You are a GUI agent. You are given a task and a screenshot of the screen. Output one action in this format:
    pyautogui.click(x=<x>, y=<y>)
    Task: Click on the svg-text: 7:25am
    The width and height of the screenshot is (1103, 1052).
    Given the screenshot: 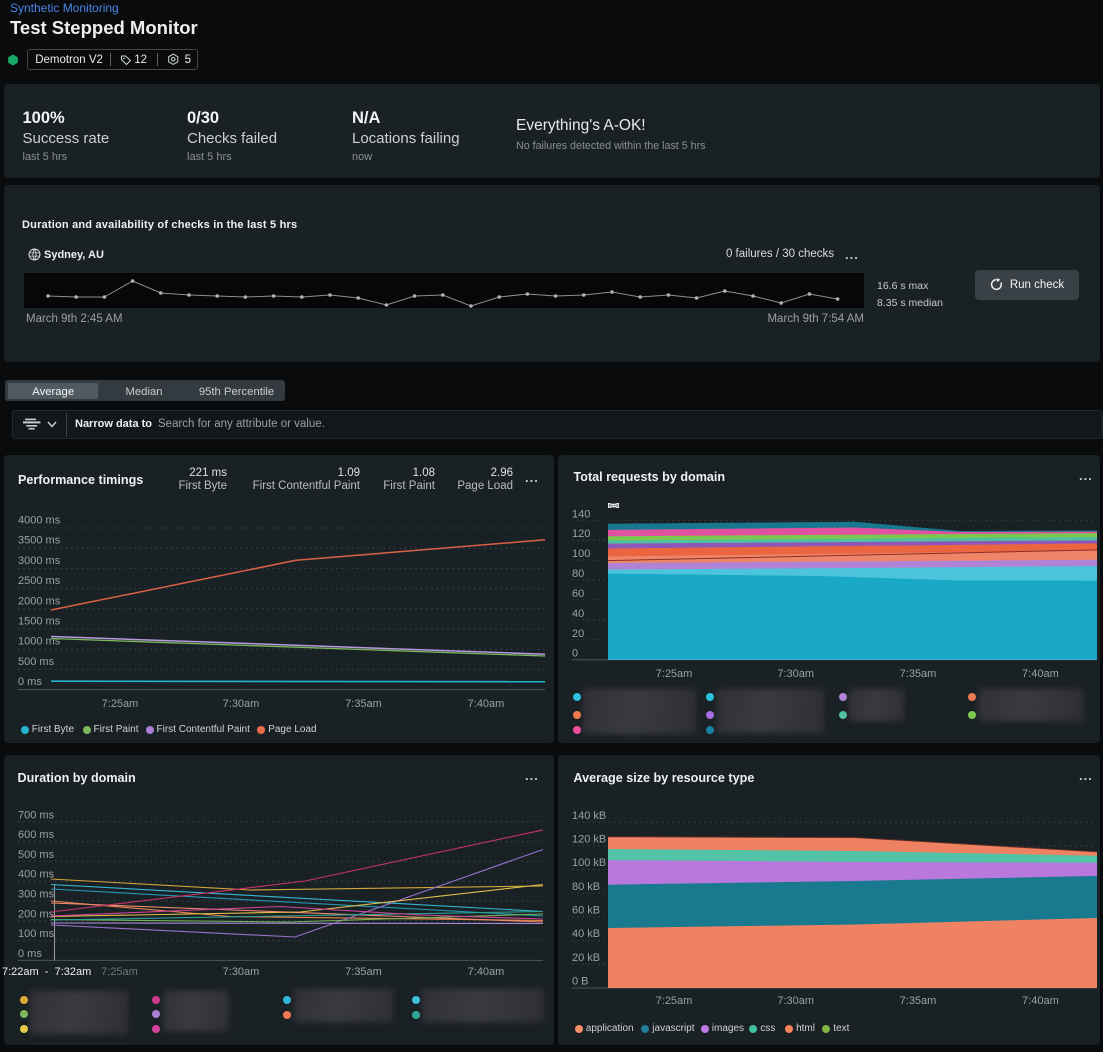 What is the action you would take?
    pyautogui.click(x=674, y=1001)
    